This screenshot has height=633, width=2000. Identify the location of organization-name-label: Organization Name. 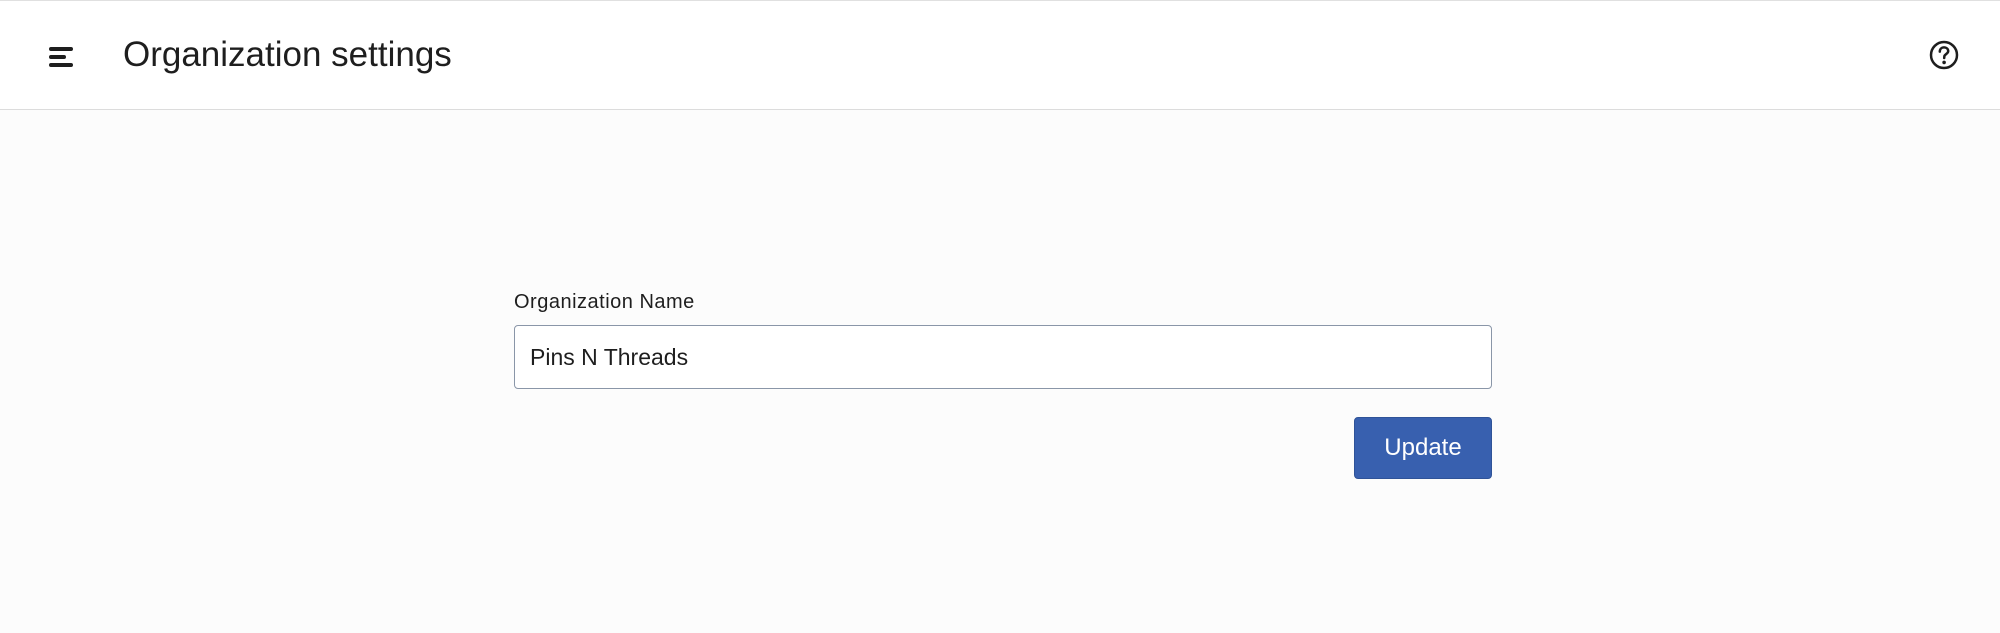
(604, 302).